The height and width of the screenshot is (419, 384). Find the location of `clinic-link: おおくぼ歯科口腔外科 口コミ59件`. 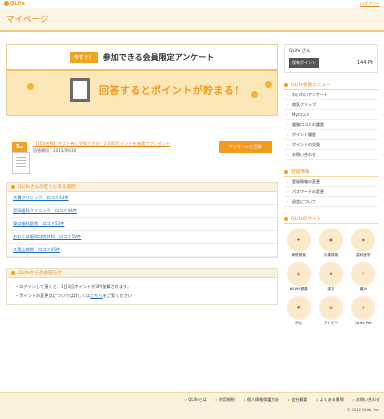

clinic-link: おおくぼ歯科口腔外科 口コミ59件 is located at coordinates (47, 237).